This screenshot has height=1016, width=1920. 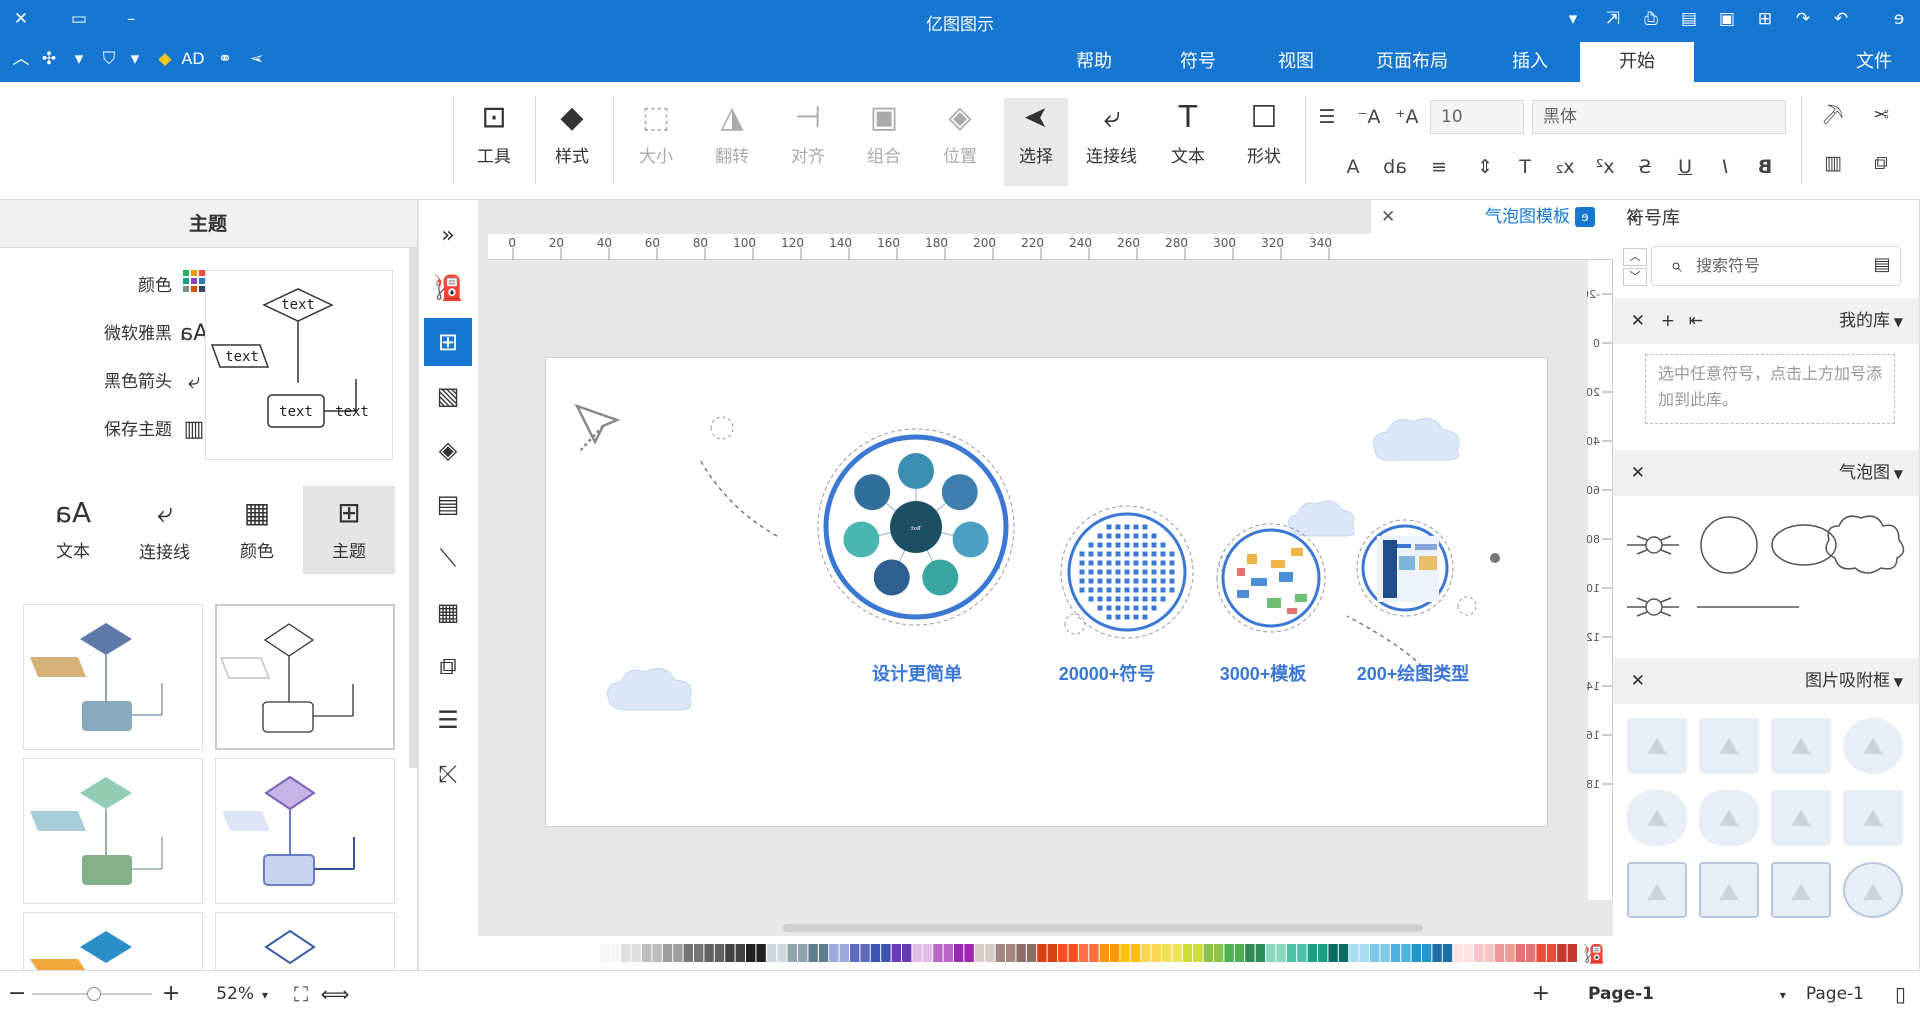 What do you see at coordinates (1621, 993) in the screenshot?
I see `page-tab: Page-1` at bounding box center [1621, 993].